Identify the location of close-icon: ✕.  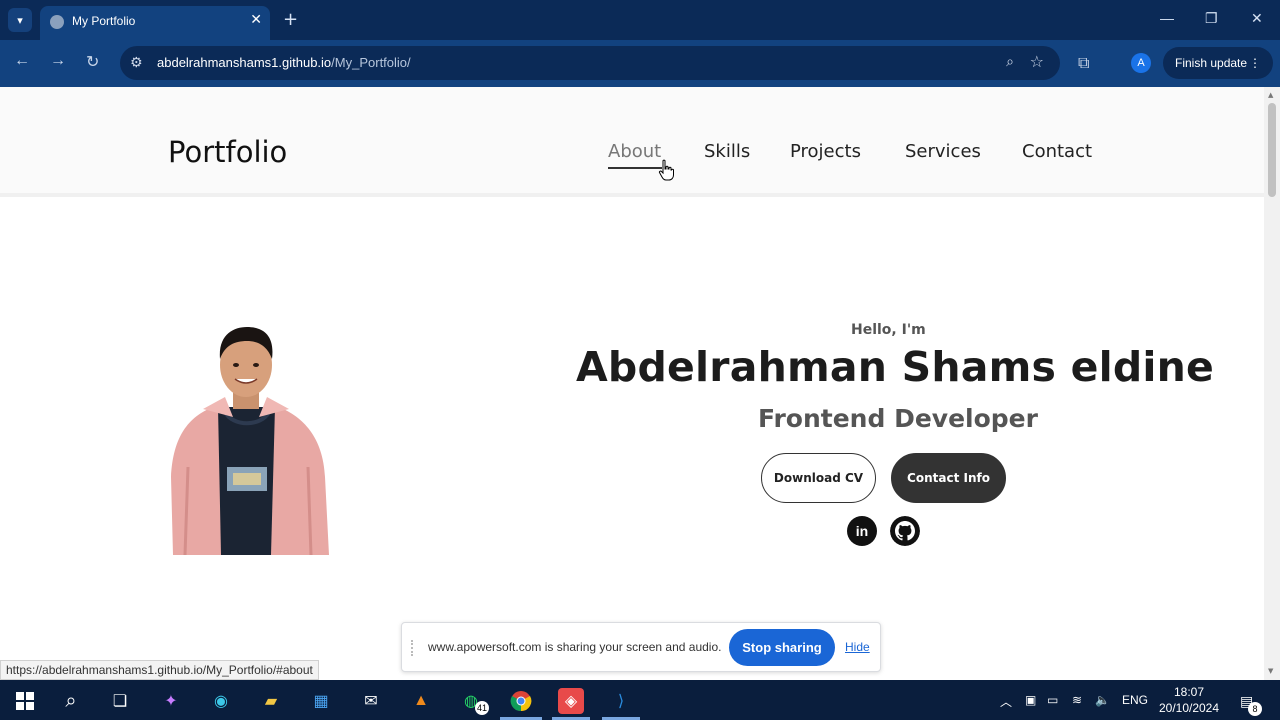
(256, 20).